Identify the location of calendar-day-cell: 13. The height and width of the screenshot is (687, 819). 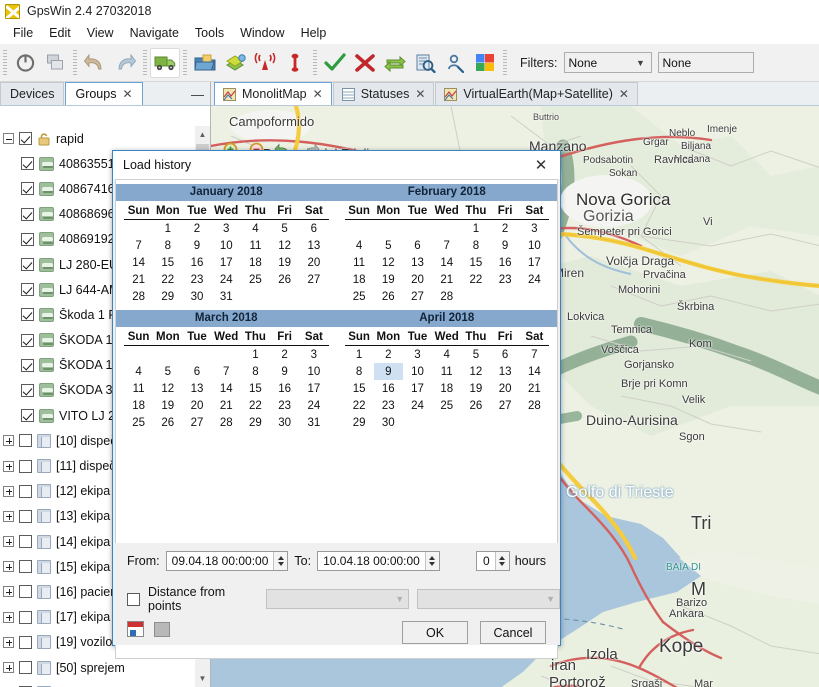
(505, 371).